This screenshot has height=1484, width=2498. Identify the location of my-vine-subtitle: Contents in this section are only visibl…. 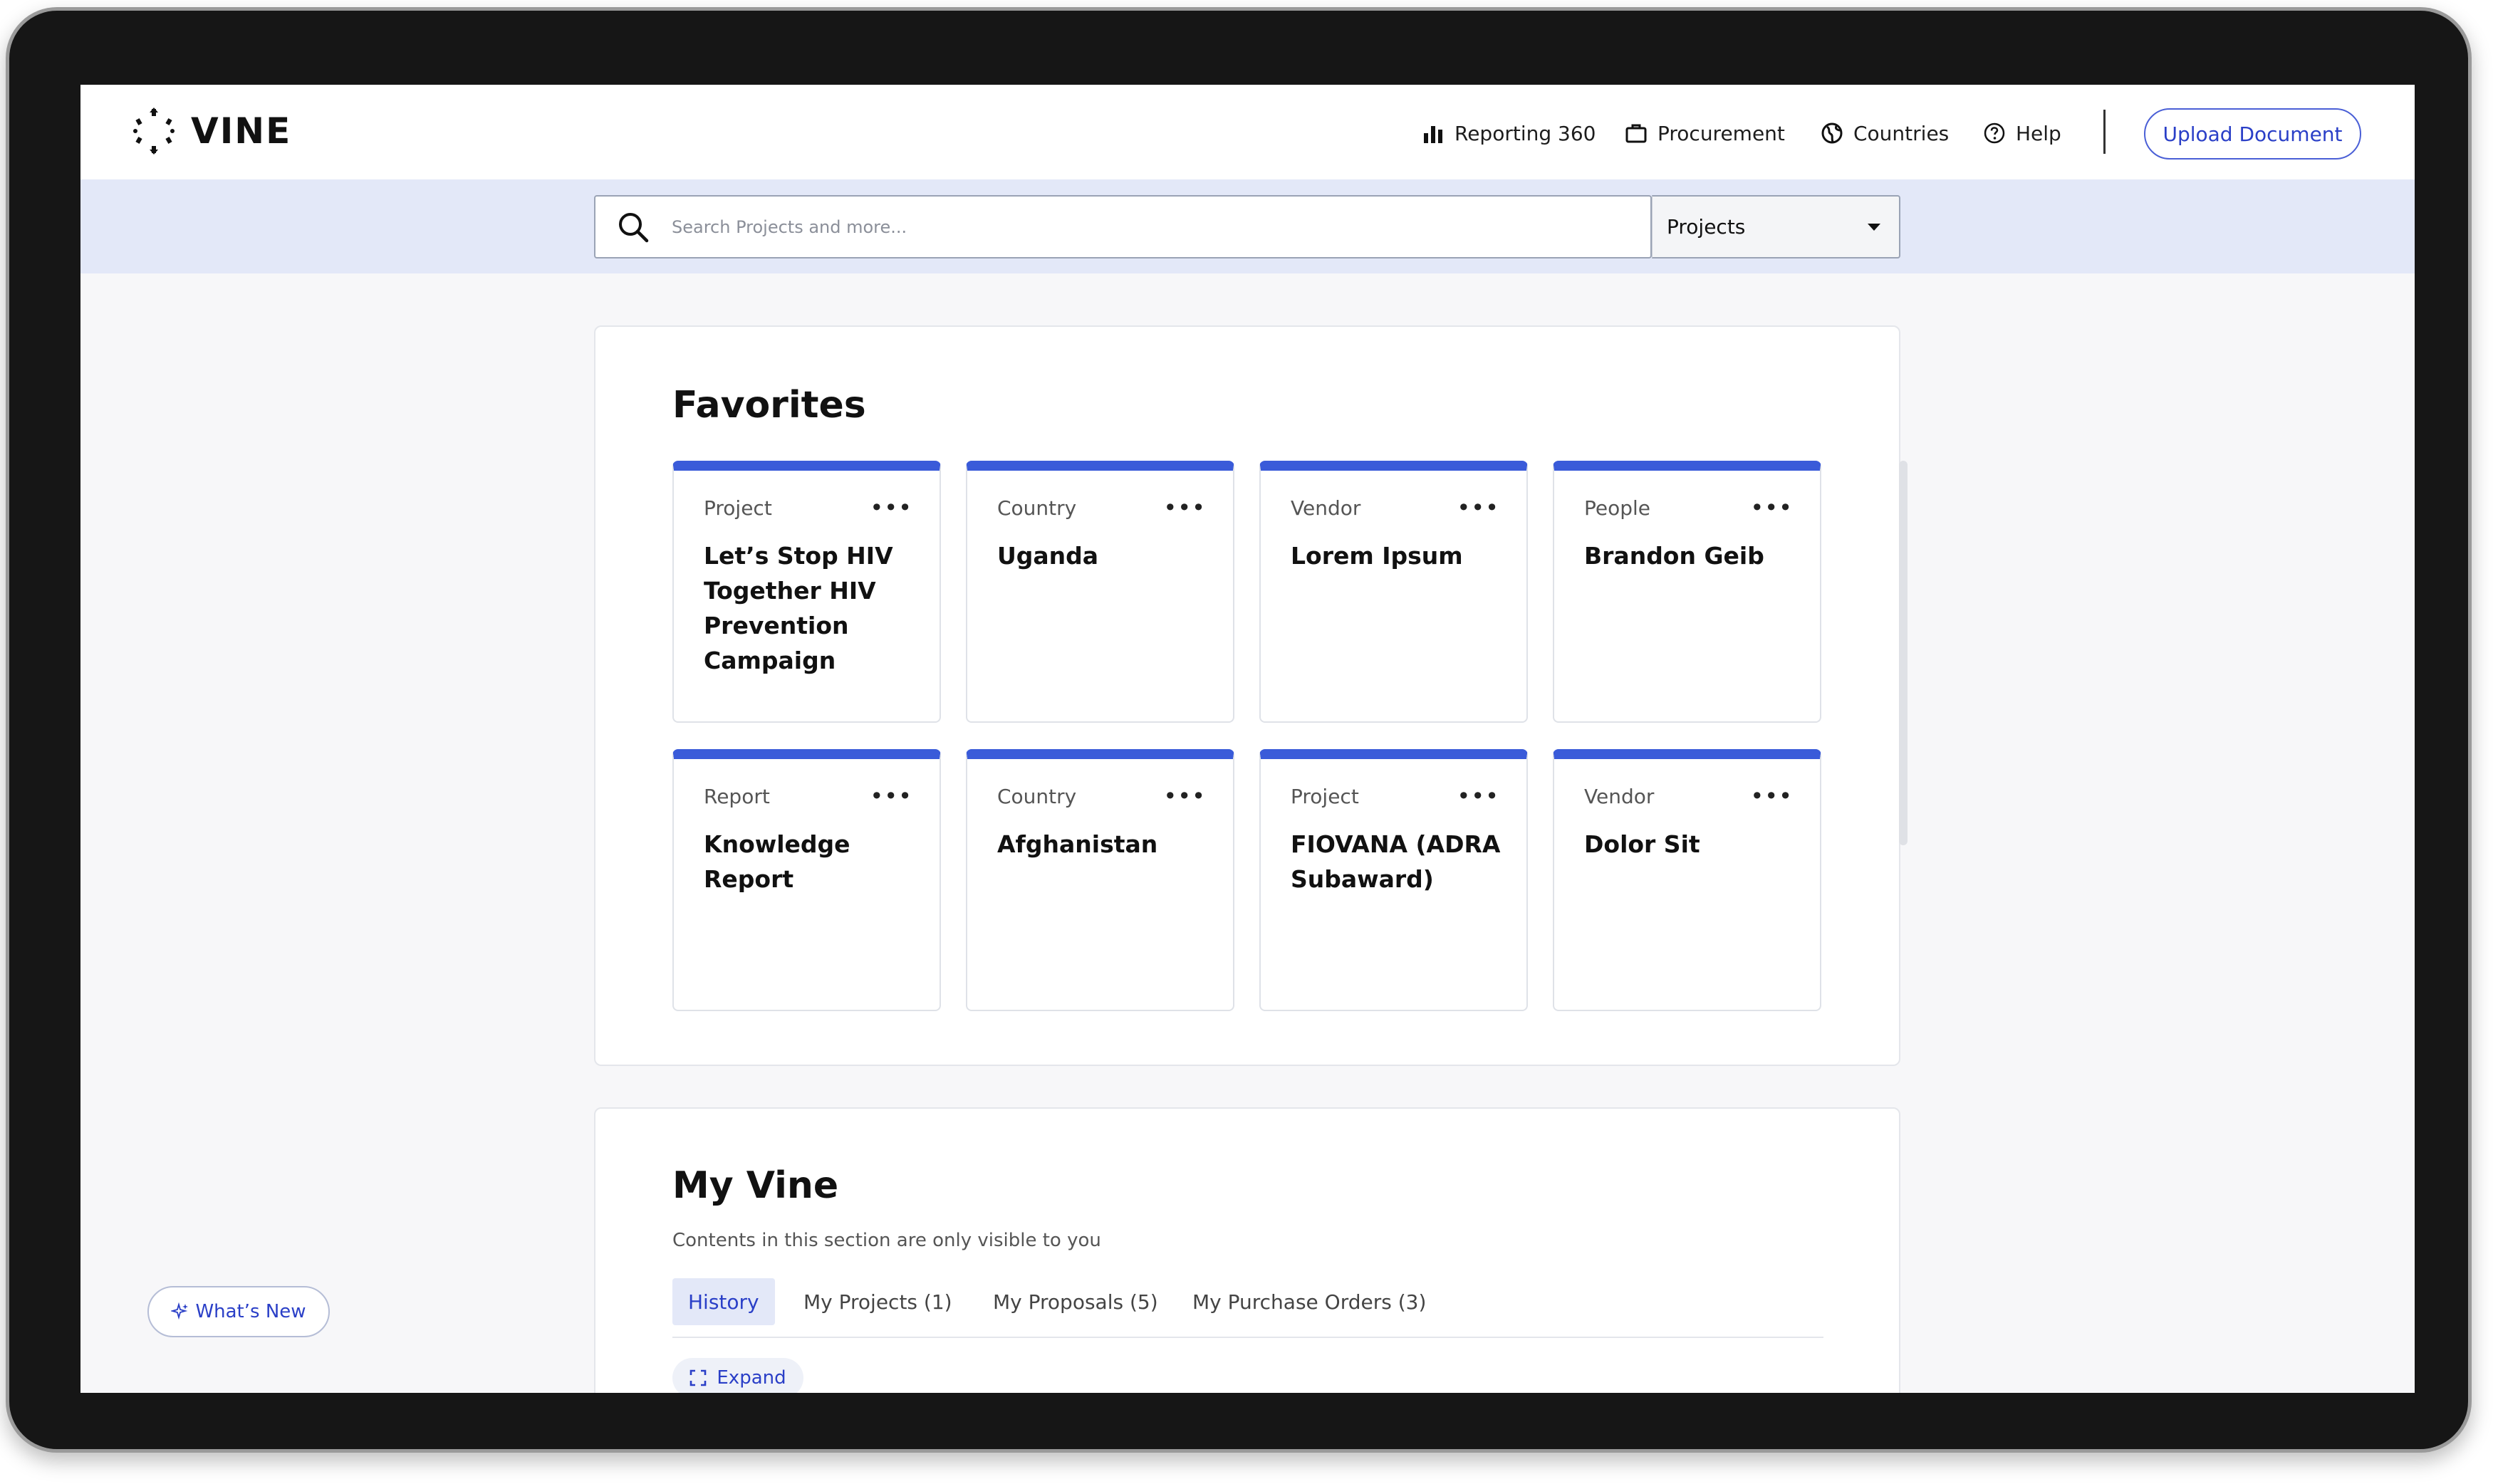
(886, 1240).